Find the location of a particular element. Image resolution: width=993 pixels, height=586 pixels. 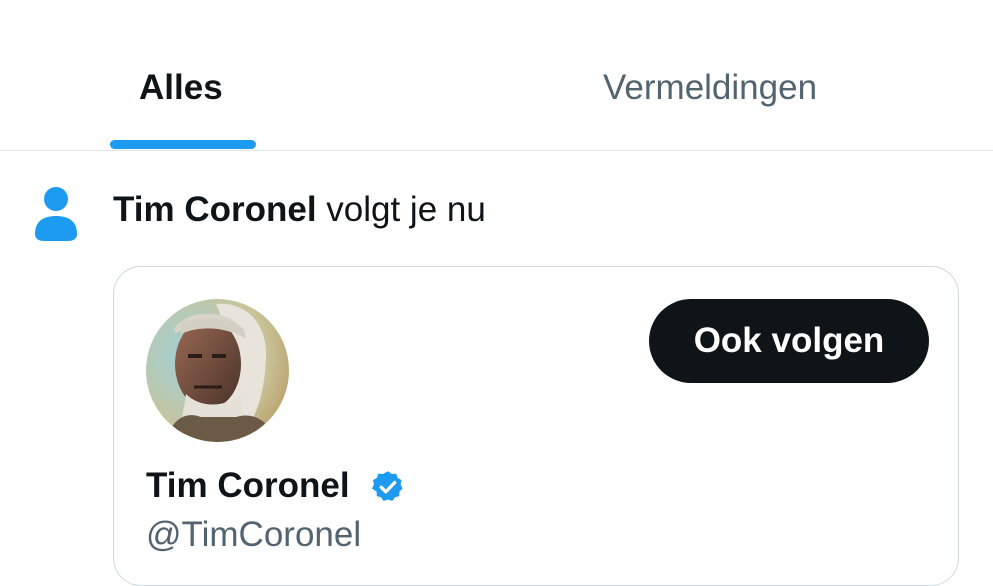

notification-action-text: volgt je nu is located at coordinates (401, 209).